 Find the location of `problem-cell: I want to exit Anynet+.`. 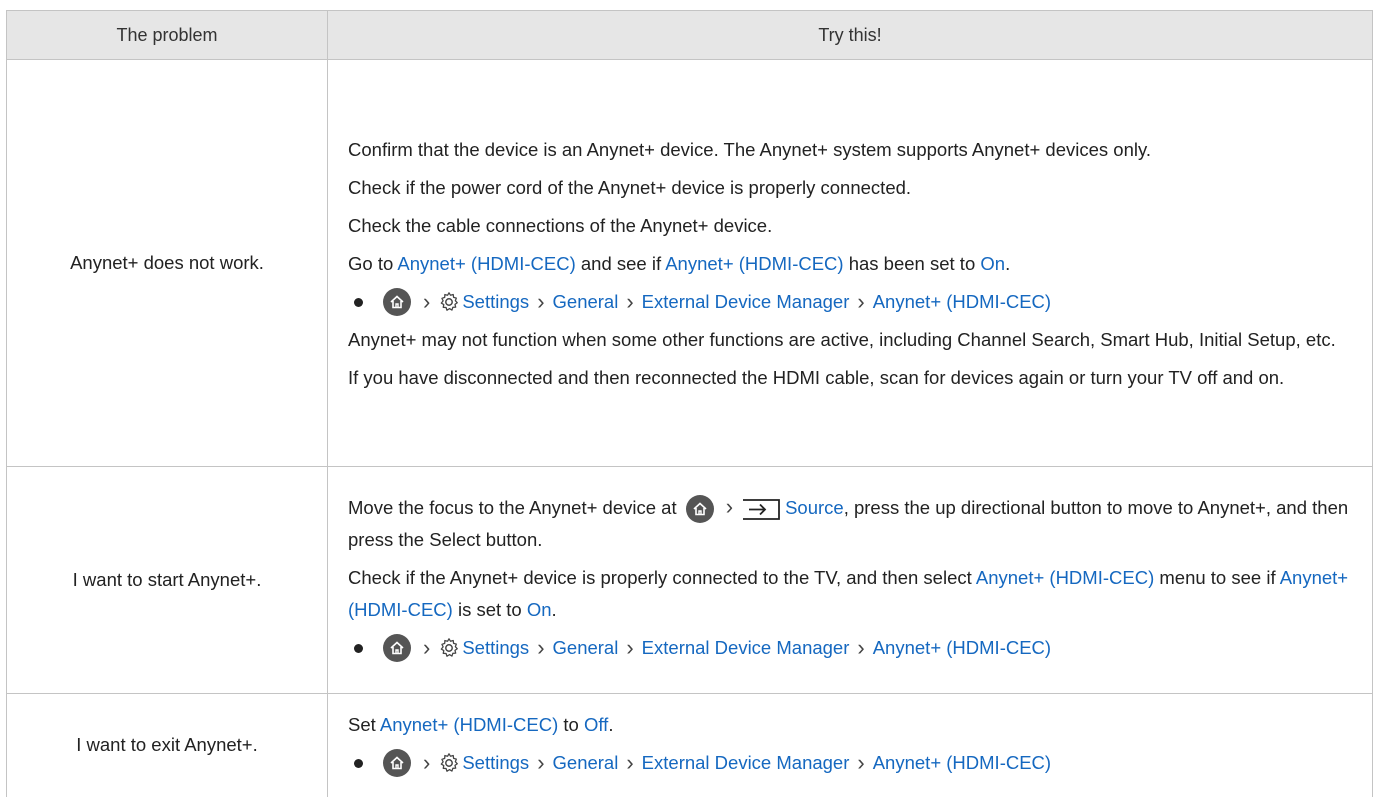

problem-cell: I want to exit Anynet+. is located at coordinates (167, 745).